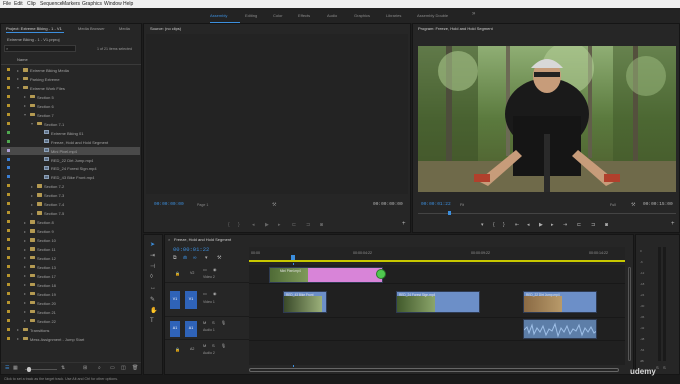 The width and height of the screenshot is (680, 384). What do you see at coordinates (204, 322) in the screenshot?
I see `mute-button: M` at bounding box center [204, 322].